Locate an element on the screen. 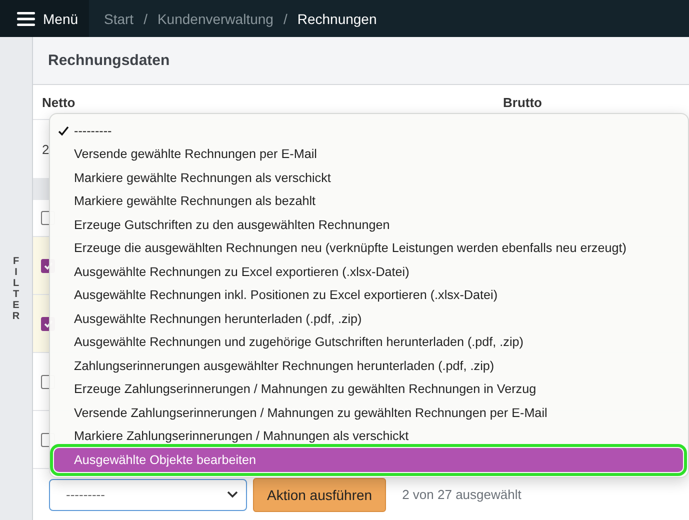  dropdown-option: Ausgewählte Rechnungen zu Excel exportieren (.xlsx-Datei) is located at coordinates (368, 272).